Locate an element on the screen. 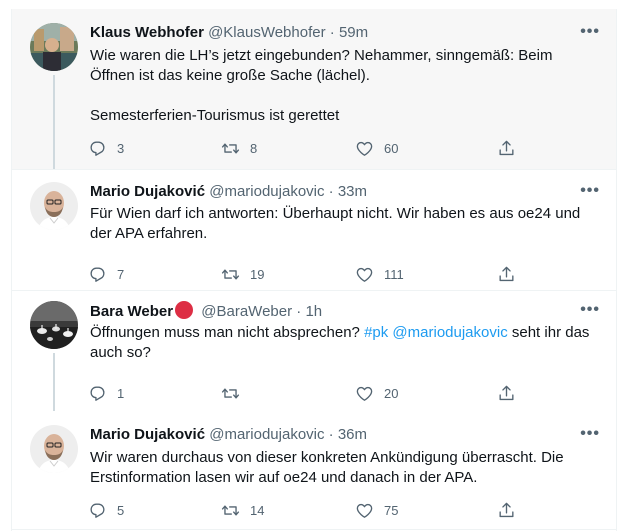 The width and height of the screenshot is (633, 531). divider is located at coordinates (314, 529).